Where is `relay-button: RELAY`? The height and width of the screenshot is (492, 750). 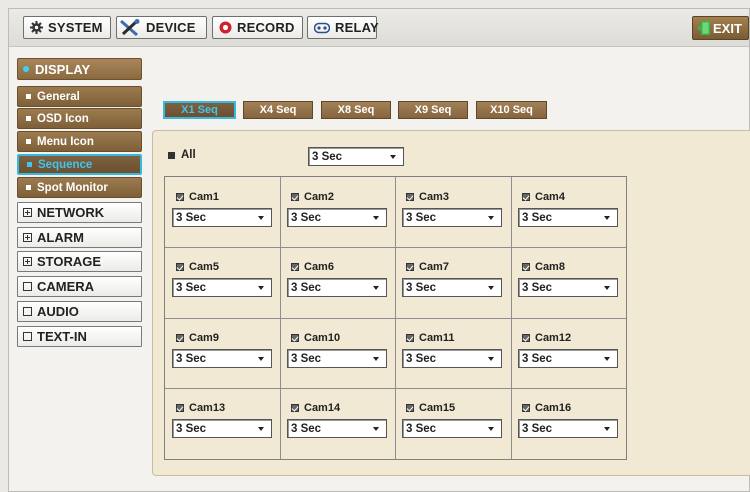
relay-button: RELAY is located at coordinates (343, 27).